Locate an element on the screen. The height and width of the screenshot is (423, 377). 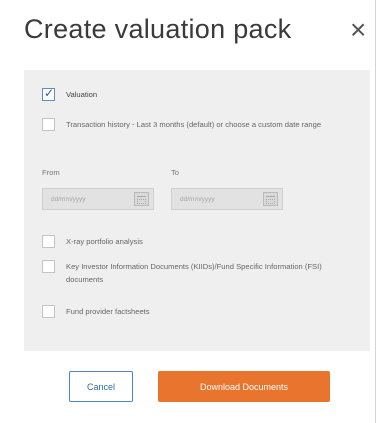
option-label: X-ray portfolio analysis is located at coordinates (104, 241).